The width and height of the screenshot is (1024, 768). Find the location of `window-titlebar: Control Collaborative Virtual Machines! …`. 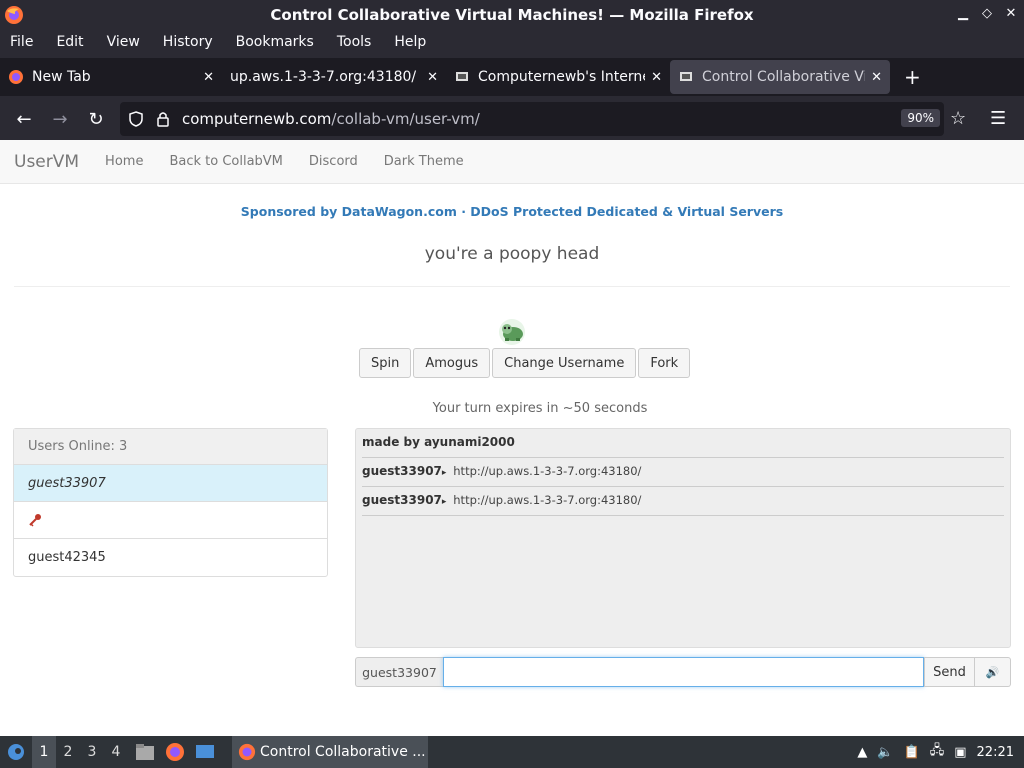

window-titlebar: Control Collaborative Virtual Machines! … is located at coordinates (512, 15).